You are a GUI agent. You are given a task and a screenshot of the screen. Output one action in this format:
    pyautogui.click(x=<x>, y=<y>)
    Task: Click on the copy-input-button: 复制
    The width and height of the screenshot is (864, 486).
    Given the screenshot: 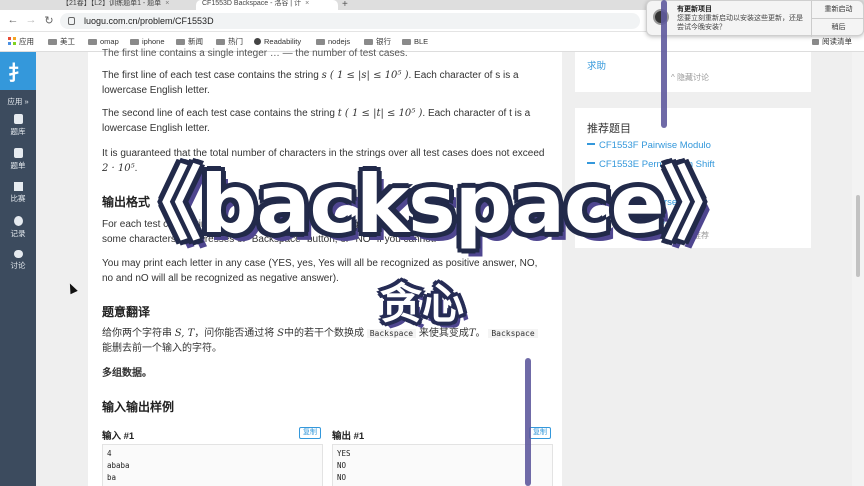 What is the action you would take?
    pyautogui.click(x=310, y=433)
    